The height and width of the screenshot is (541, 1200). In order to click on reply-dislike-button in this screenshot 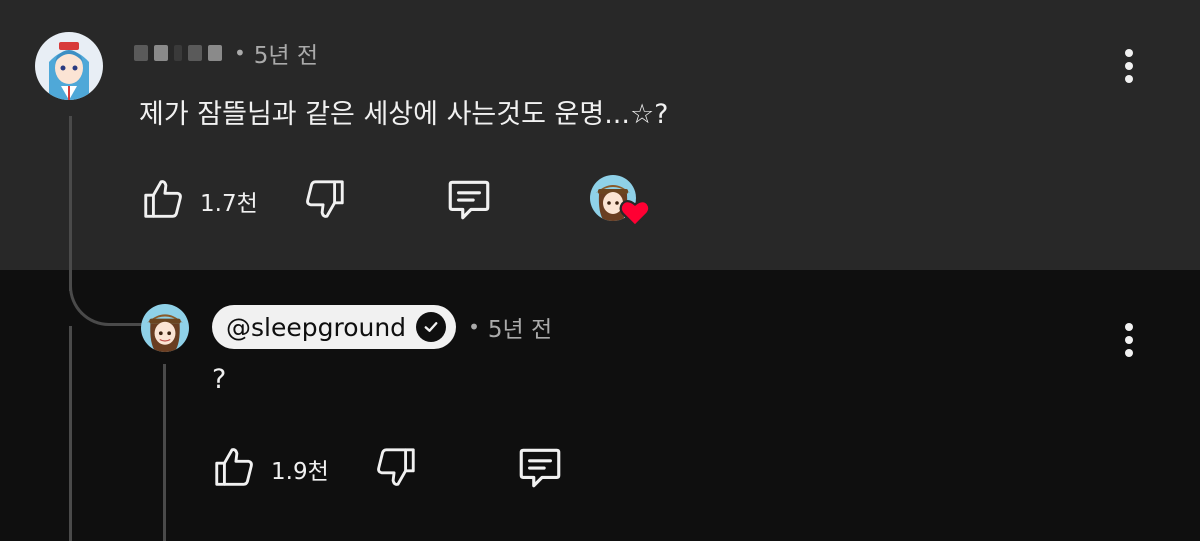, I will do `click(396, 469)`.